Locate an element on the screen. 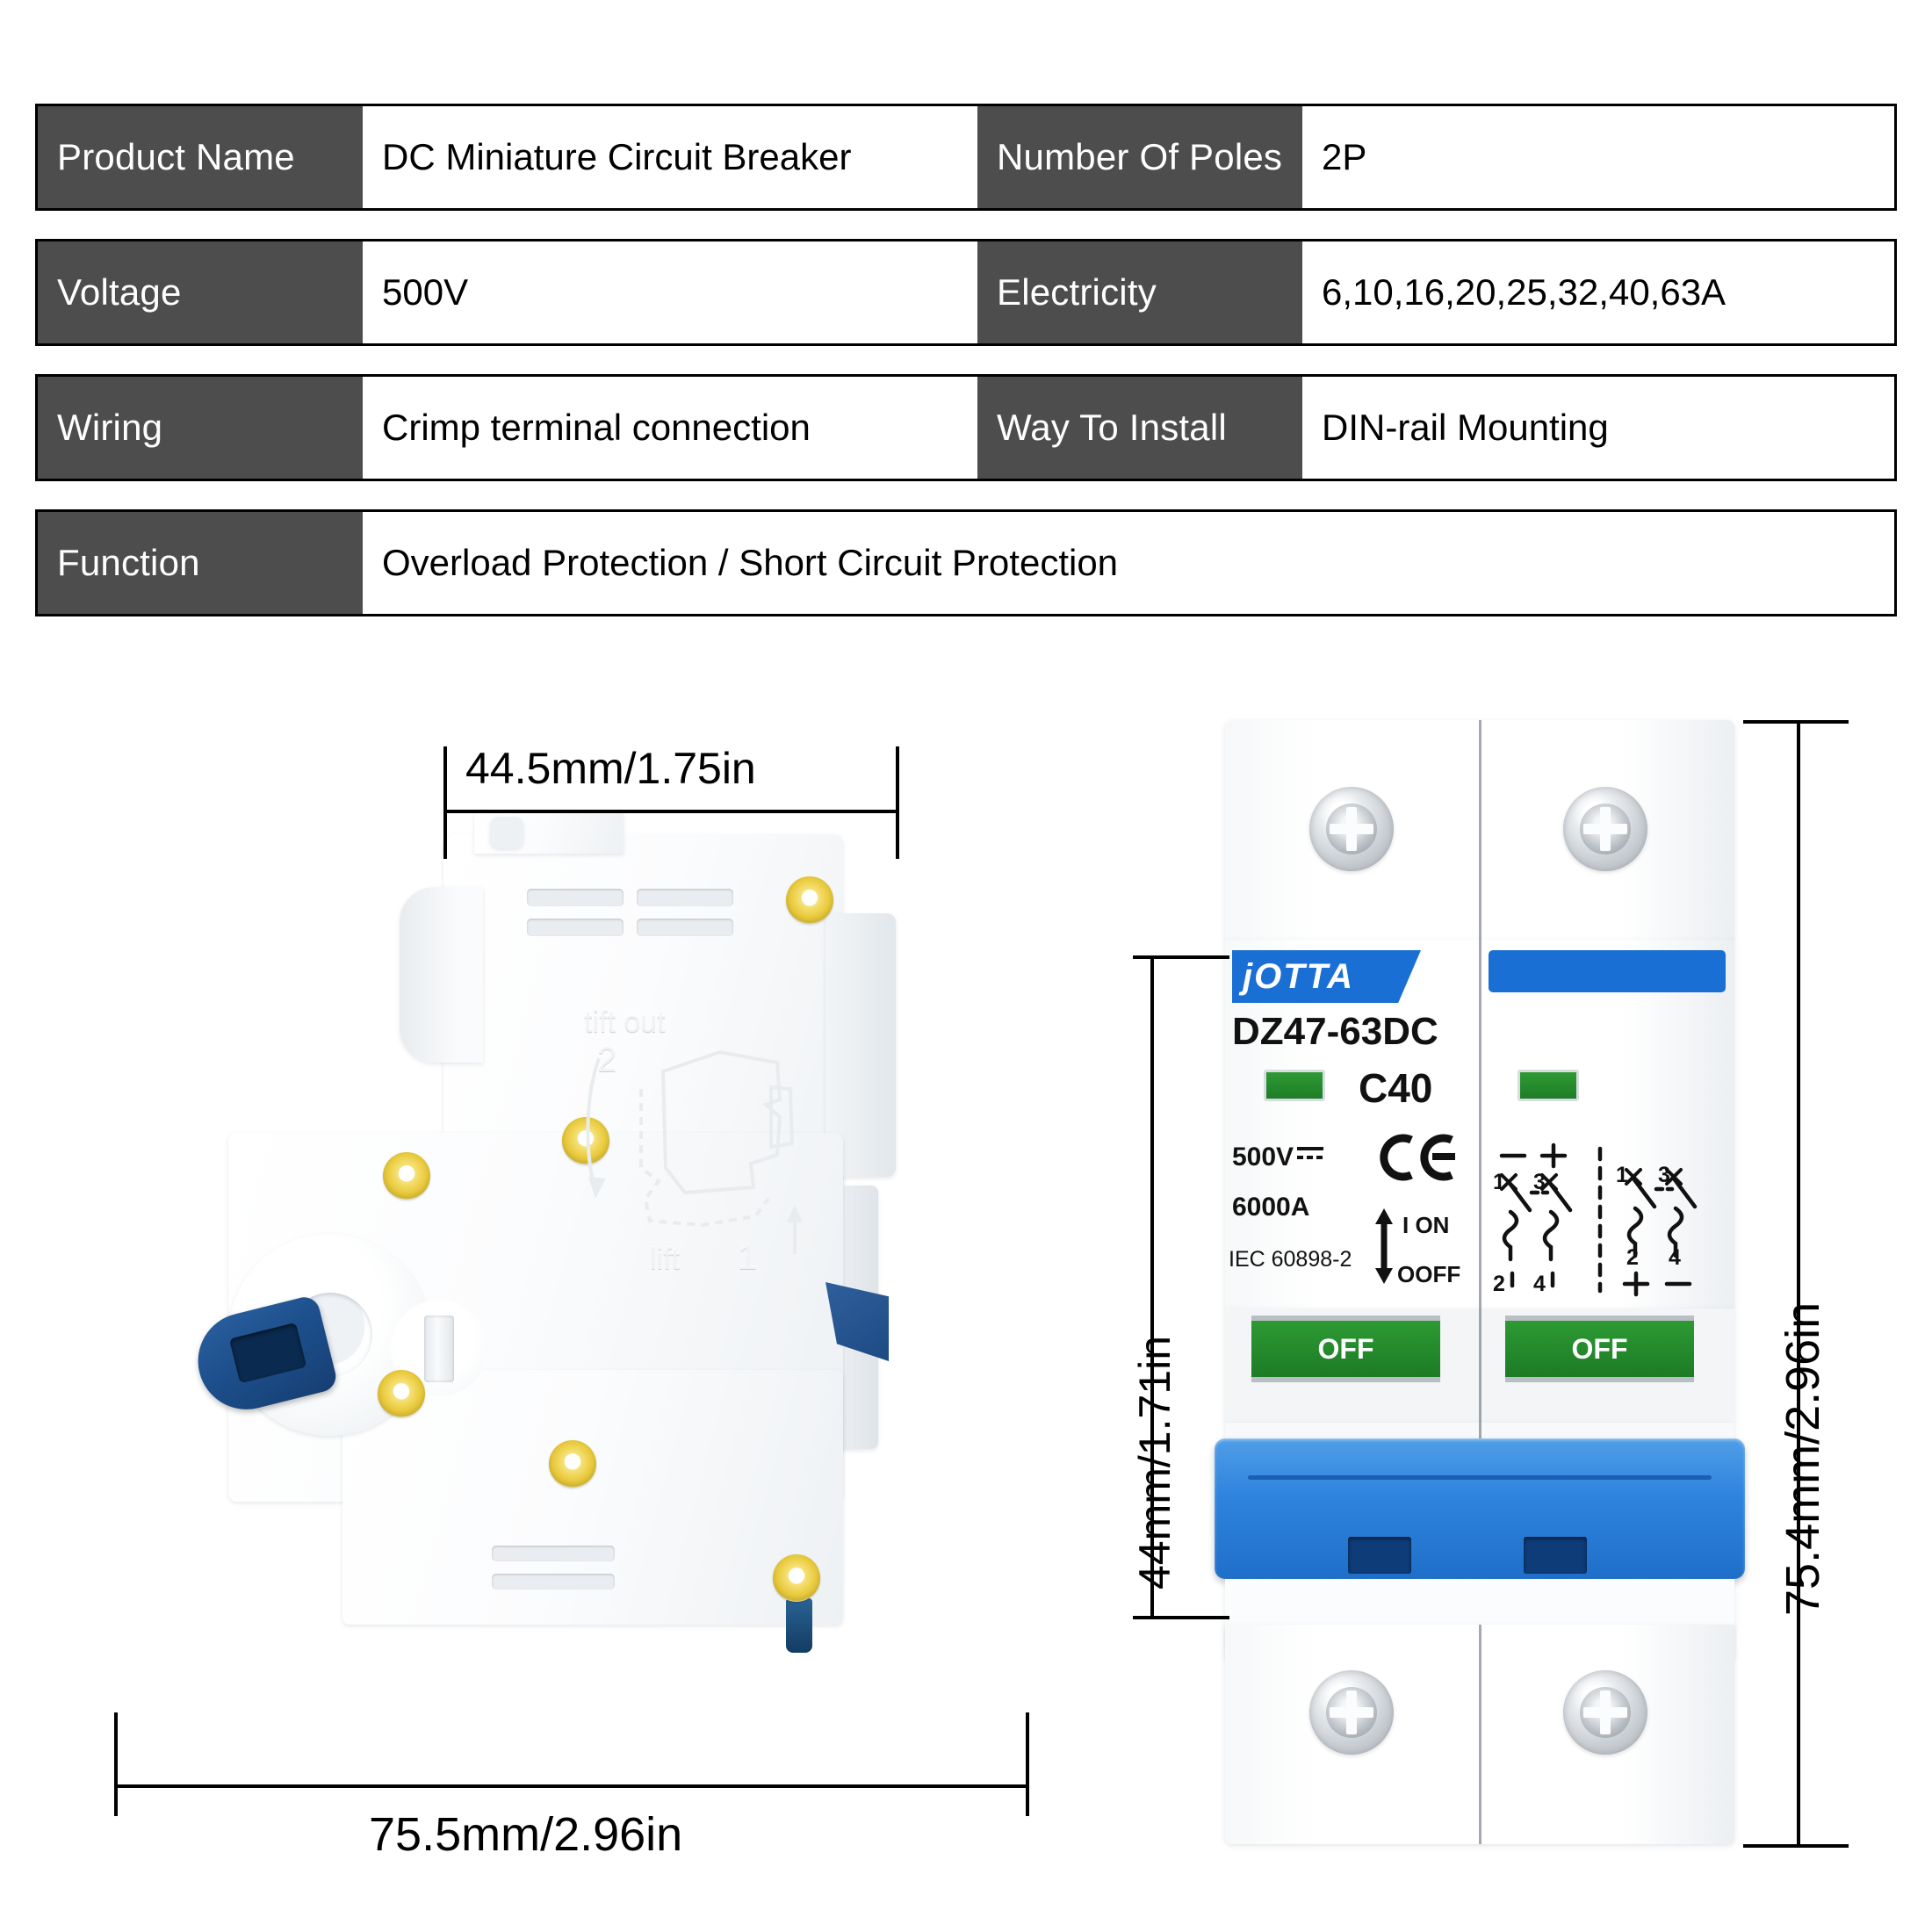 This screenshot has height=1932, width=1932. wiring-schematic-icon: 1 3 2 4 1 3 2 4 is located at coordinates (1596, 1220).